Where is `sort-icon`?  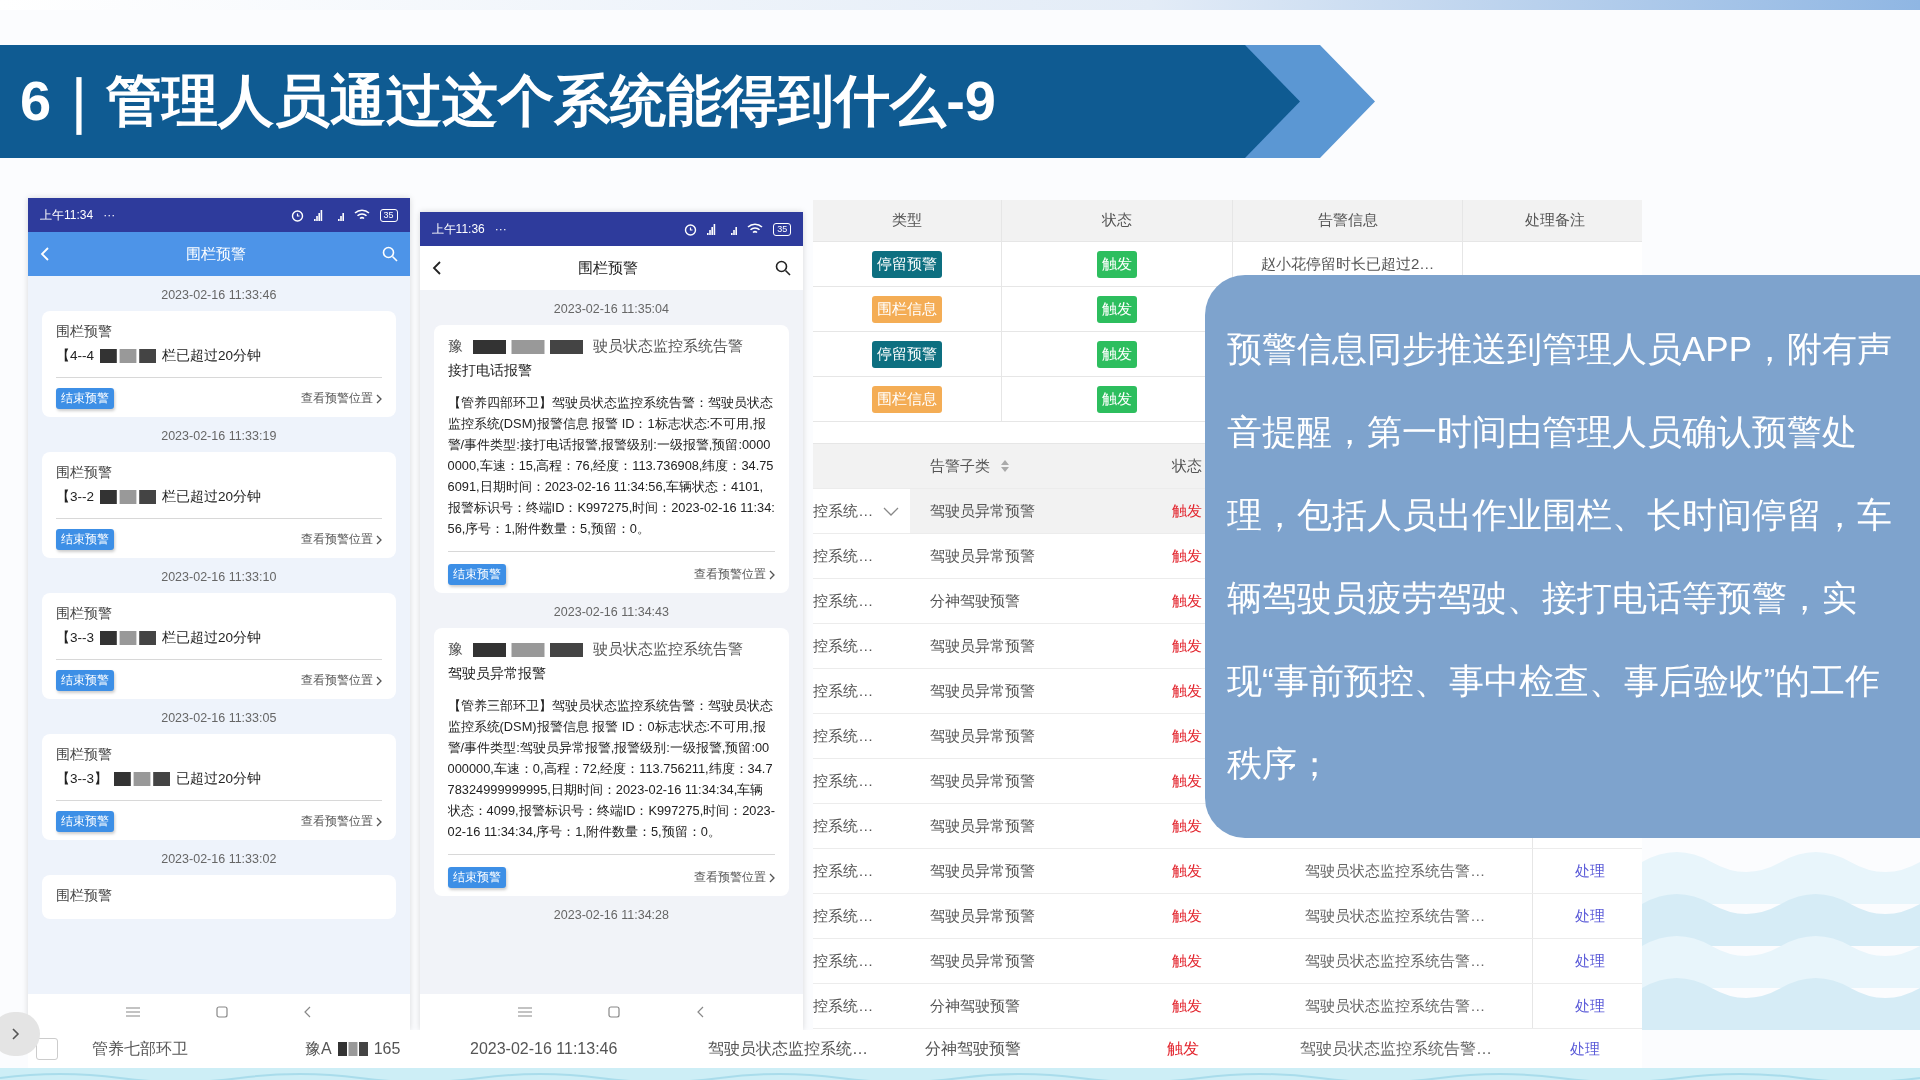
sort-icon is located at coordinates (1005, 466).